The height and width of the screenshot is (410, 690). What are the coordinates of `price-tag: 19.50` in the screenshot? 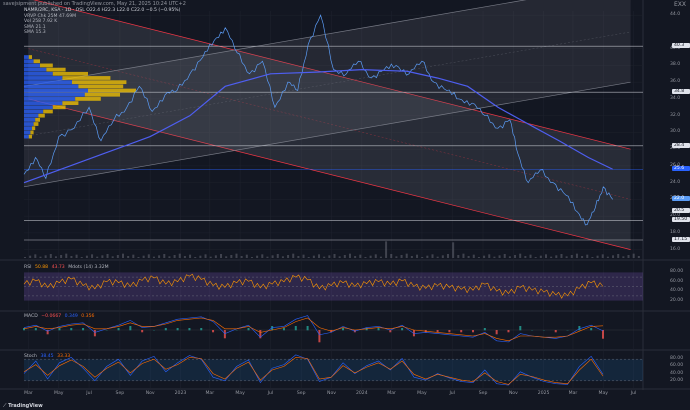 It's located at (681, 220).